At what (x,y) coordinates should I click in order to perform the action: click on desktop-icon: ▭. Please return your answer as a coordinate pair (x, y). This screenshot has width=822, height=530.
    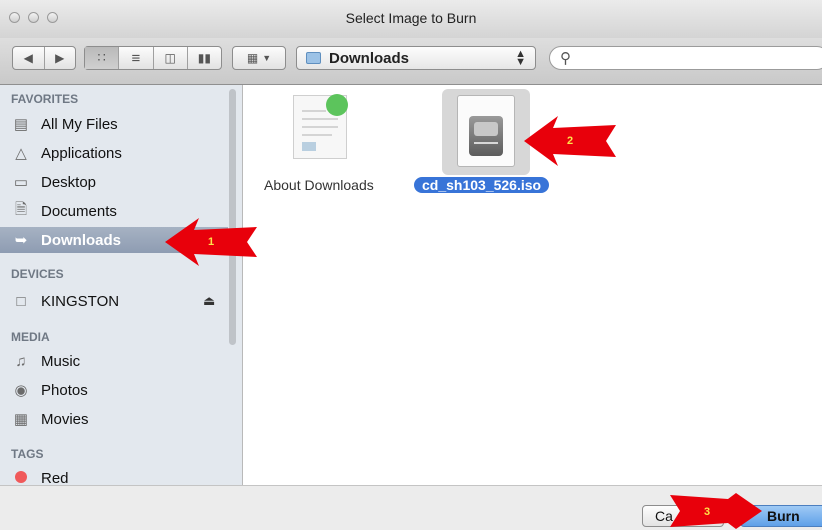
    Looking at the image, I should click on (21, 182).